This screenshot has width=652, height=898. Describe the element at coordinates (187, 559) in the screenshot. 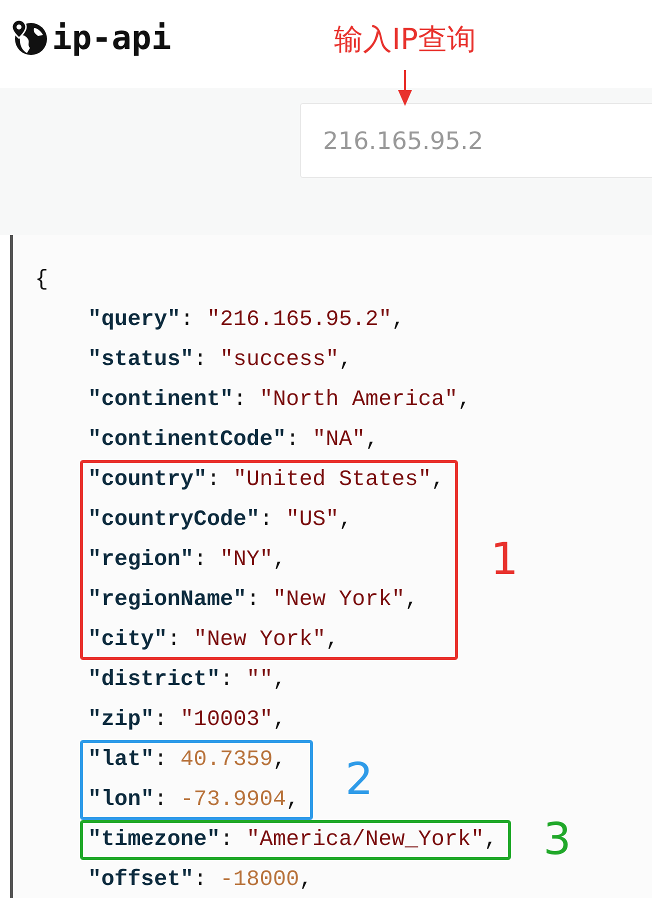

I see `json-line: "region": "NY",` at that location.